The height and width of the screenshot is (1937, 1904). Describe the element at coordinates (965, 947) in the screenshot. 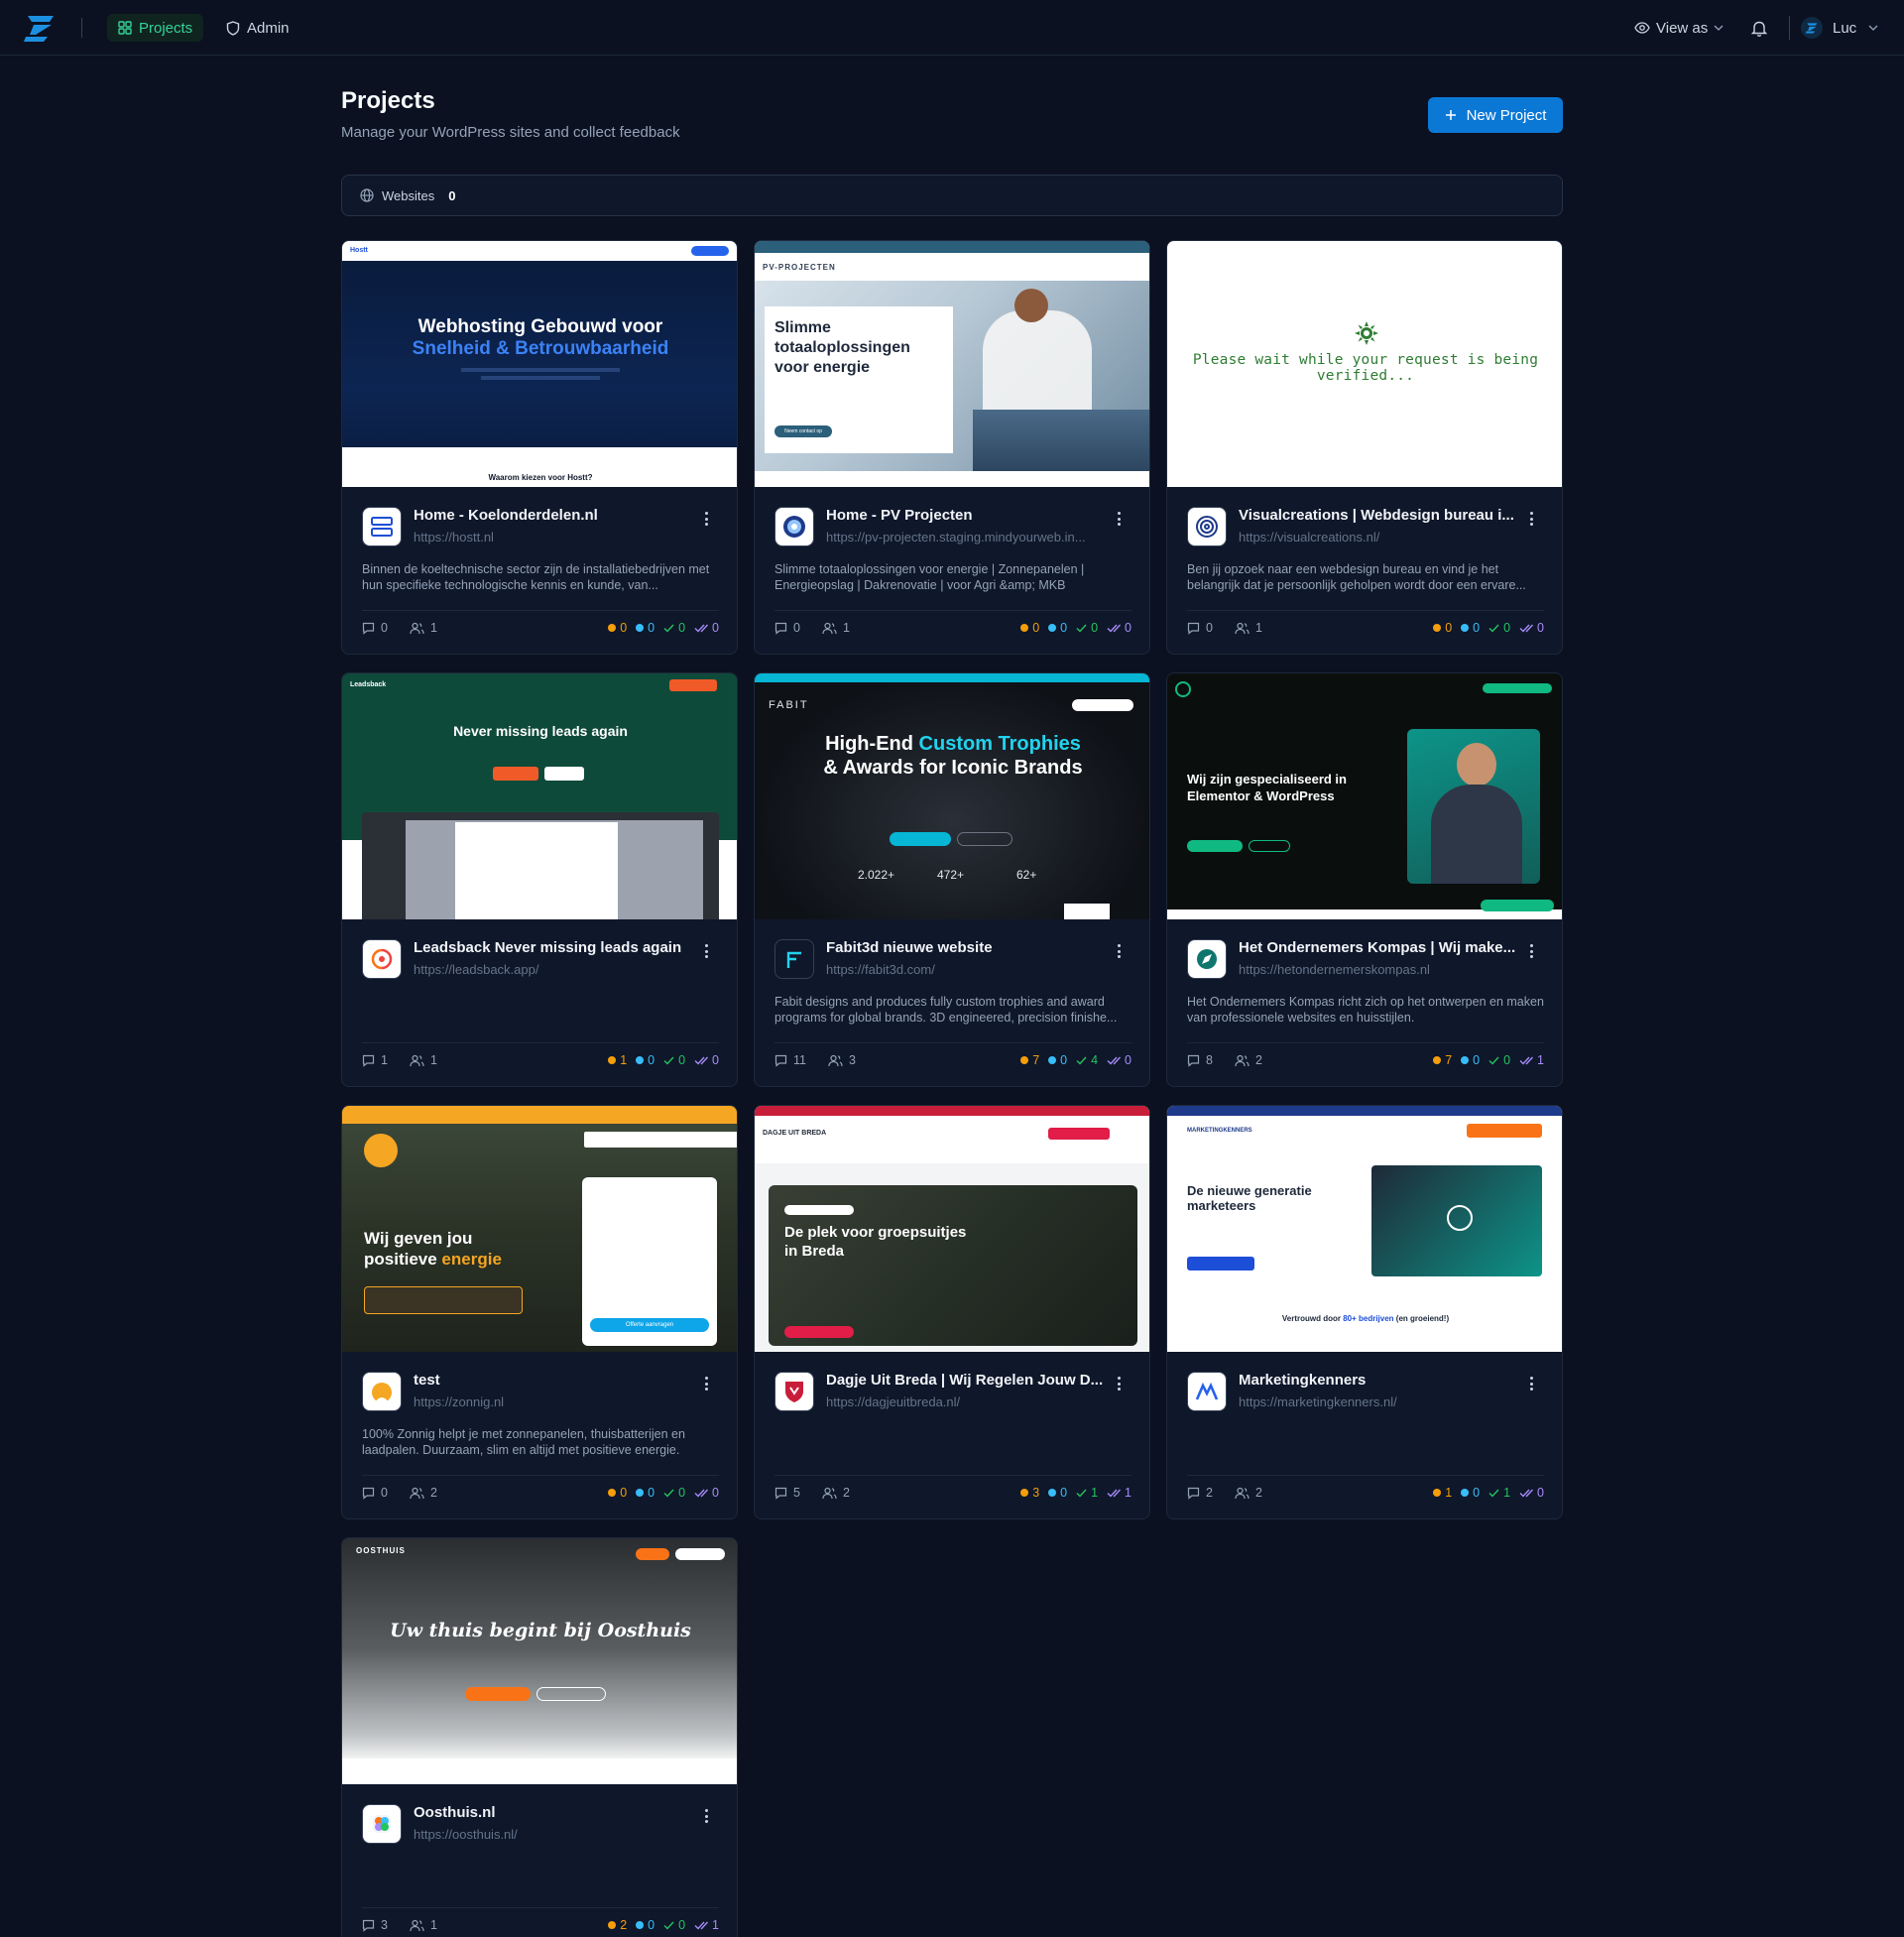

I see `project-title: Fabit3d nieuwe website` at that location.